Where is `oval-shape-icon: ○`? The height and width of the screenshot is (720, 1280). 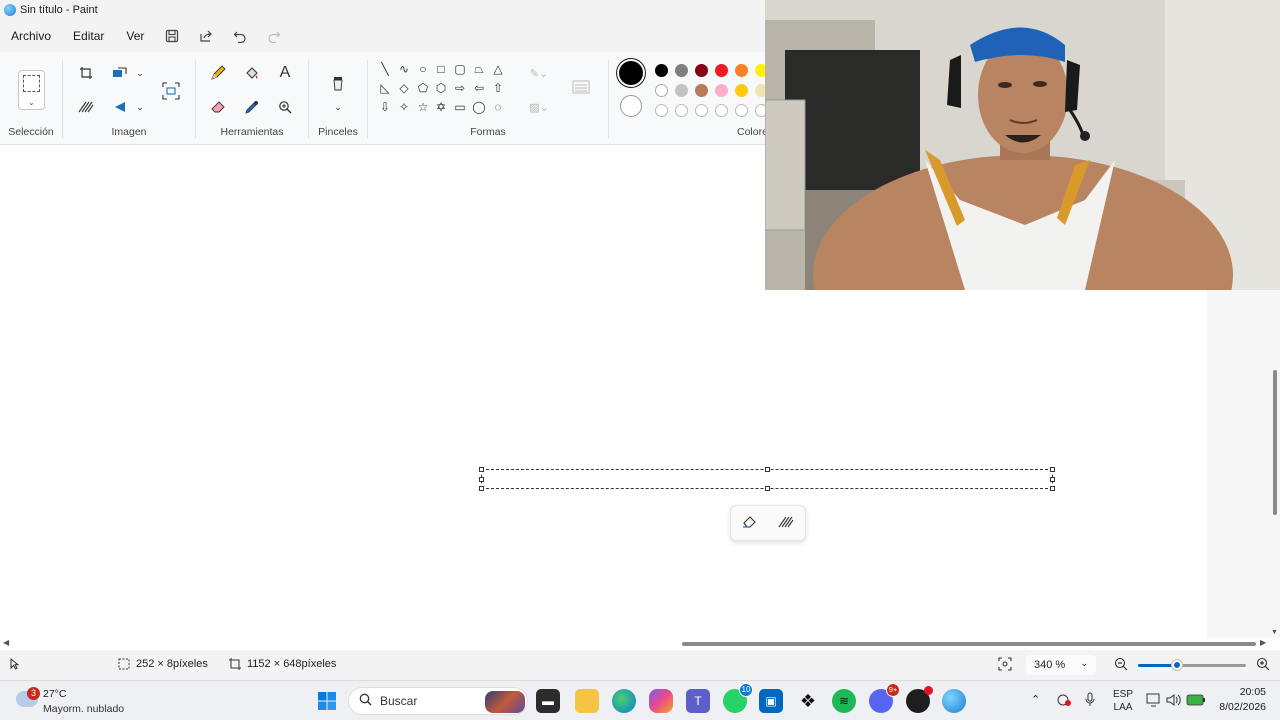
oval-shape-icon: ○ is located at coordinates (423, 69).